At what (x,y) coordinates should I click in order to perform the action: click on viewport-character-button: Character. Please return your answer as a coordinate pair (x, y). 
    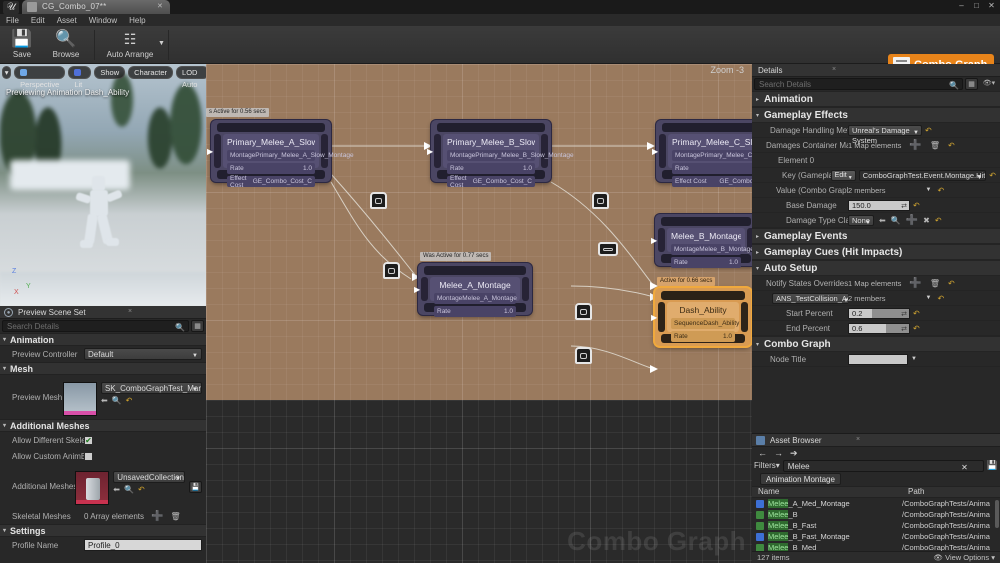
    Looking at the image, I should click on (151, 72).